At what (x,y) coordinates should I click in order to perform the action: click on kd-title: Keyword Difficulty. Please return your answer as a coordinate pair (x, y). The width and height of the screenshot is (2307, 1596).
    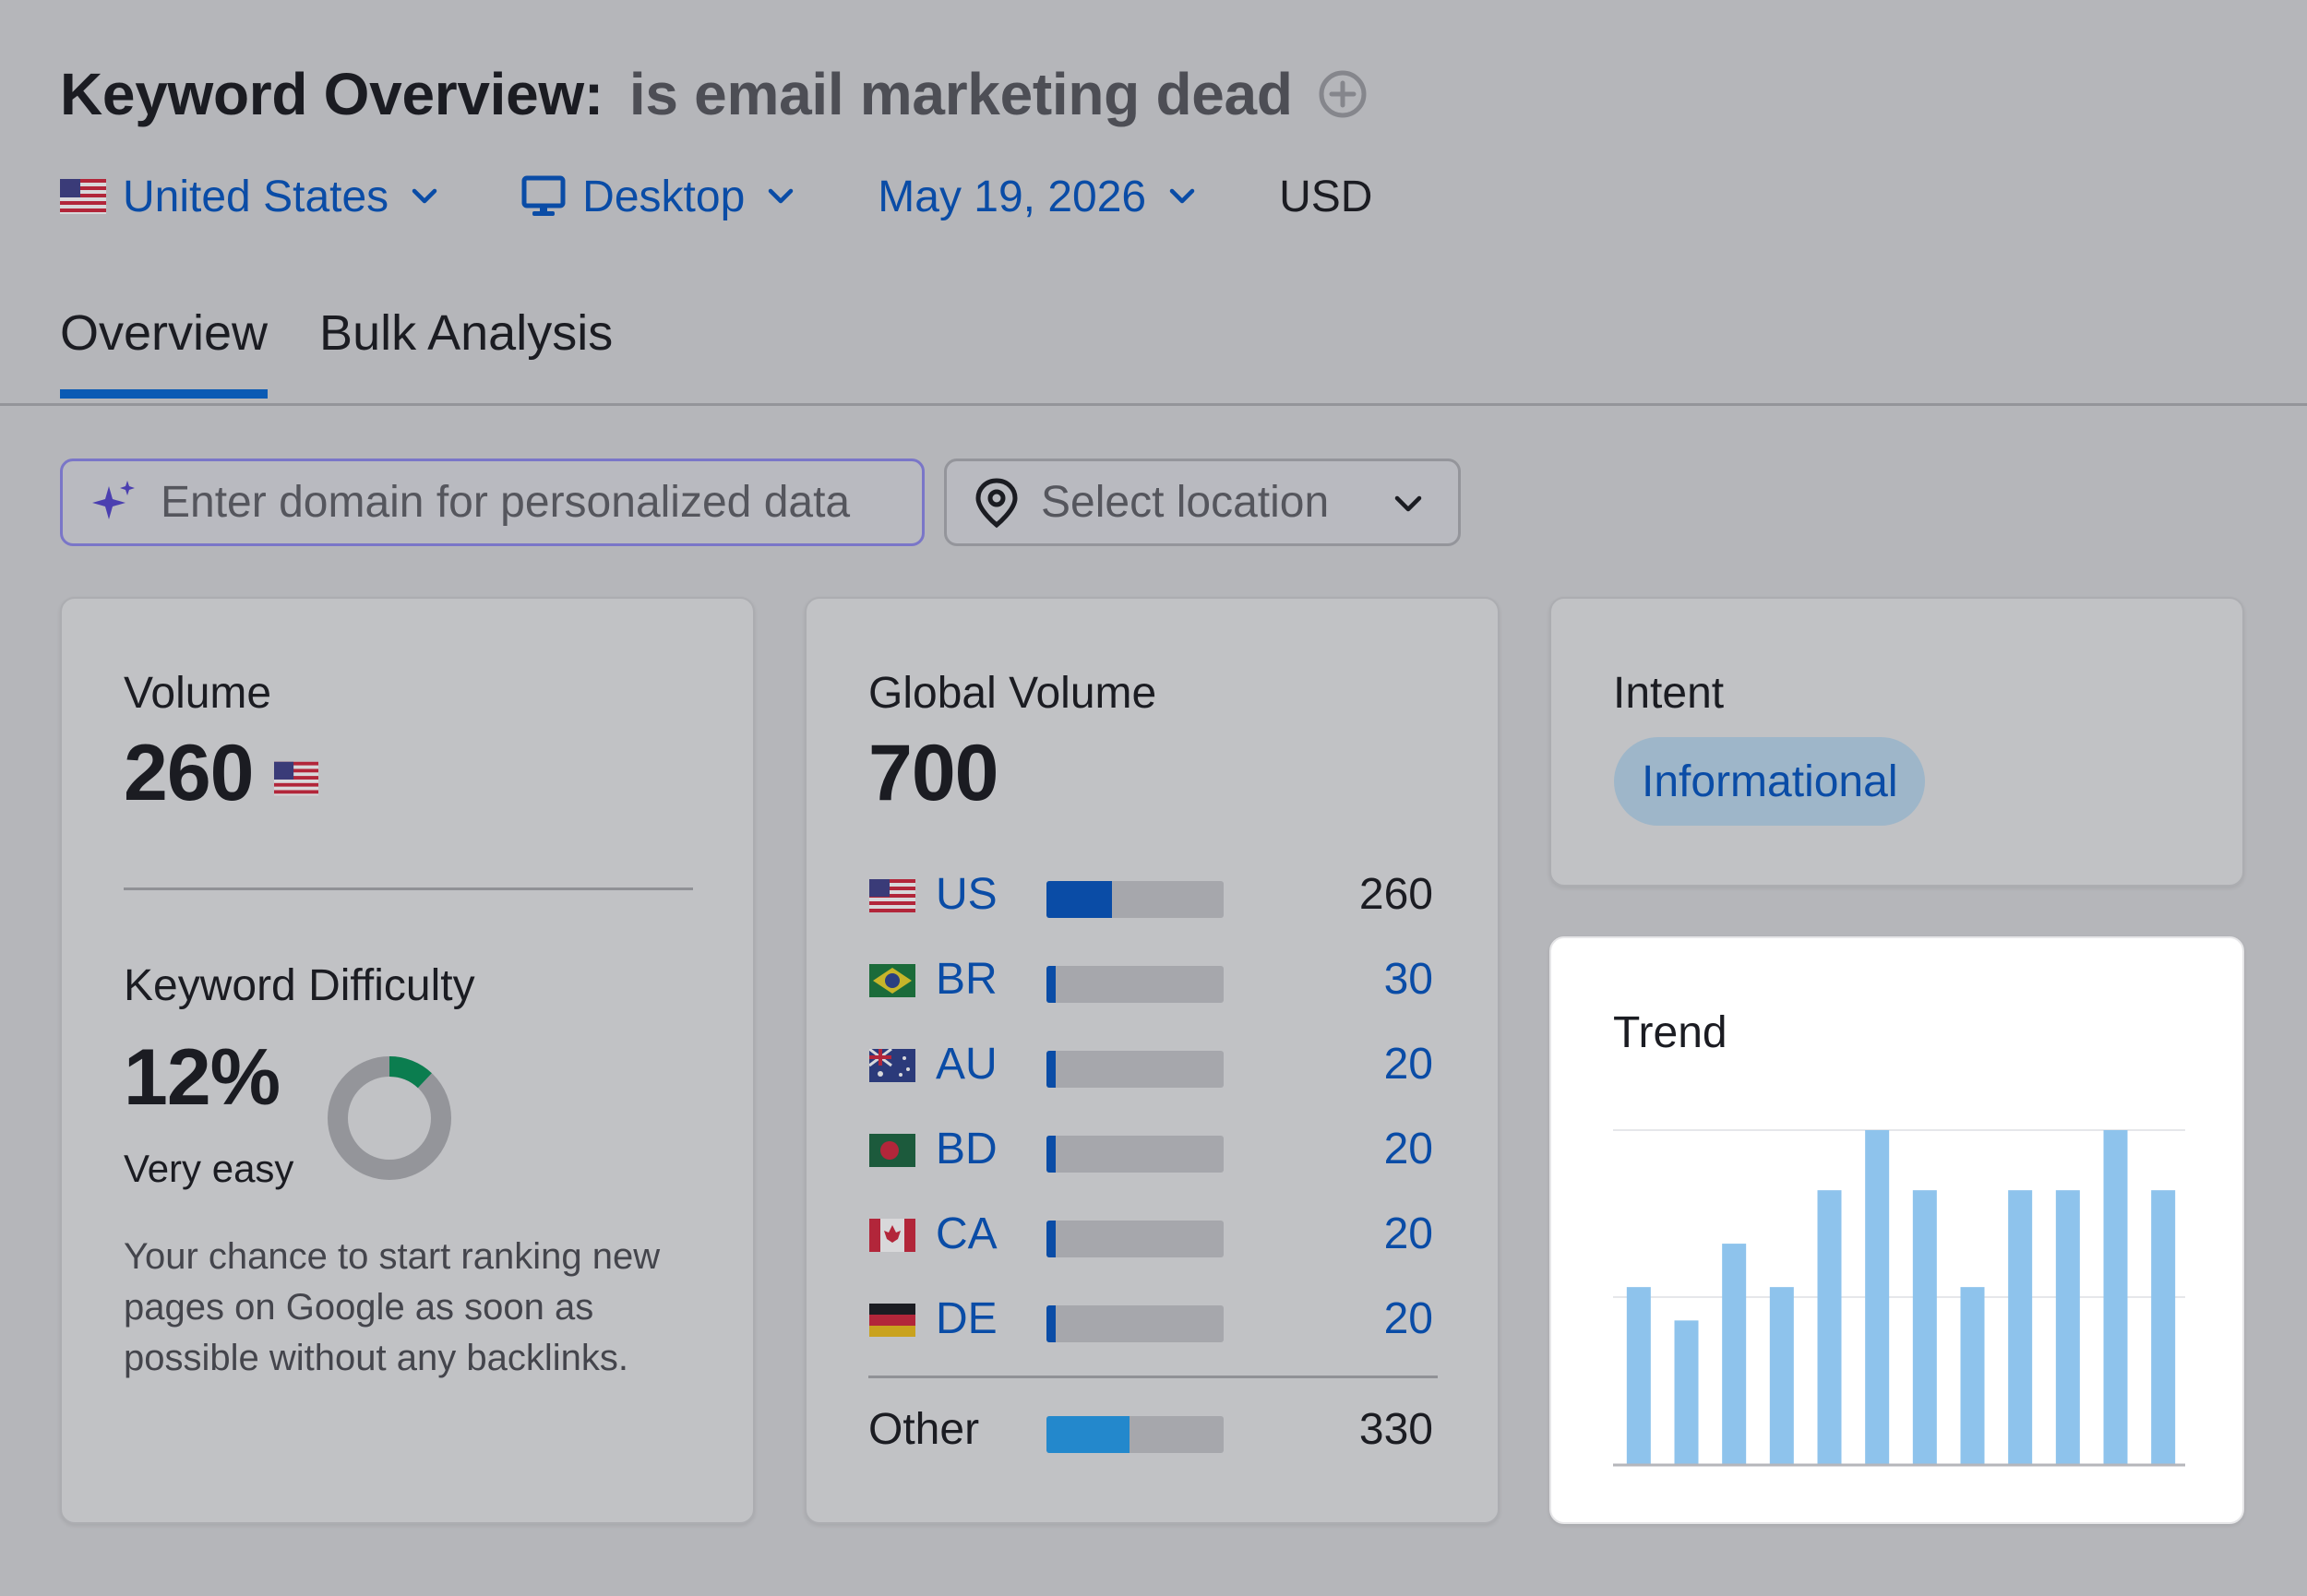
    Looking at the image, I should click on (299, 985).